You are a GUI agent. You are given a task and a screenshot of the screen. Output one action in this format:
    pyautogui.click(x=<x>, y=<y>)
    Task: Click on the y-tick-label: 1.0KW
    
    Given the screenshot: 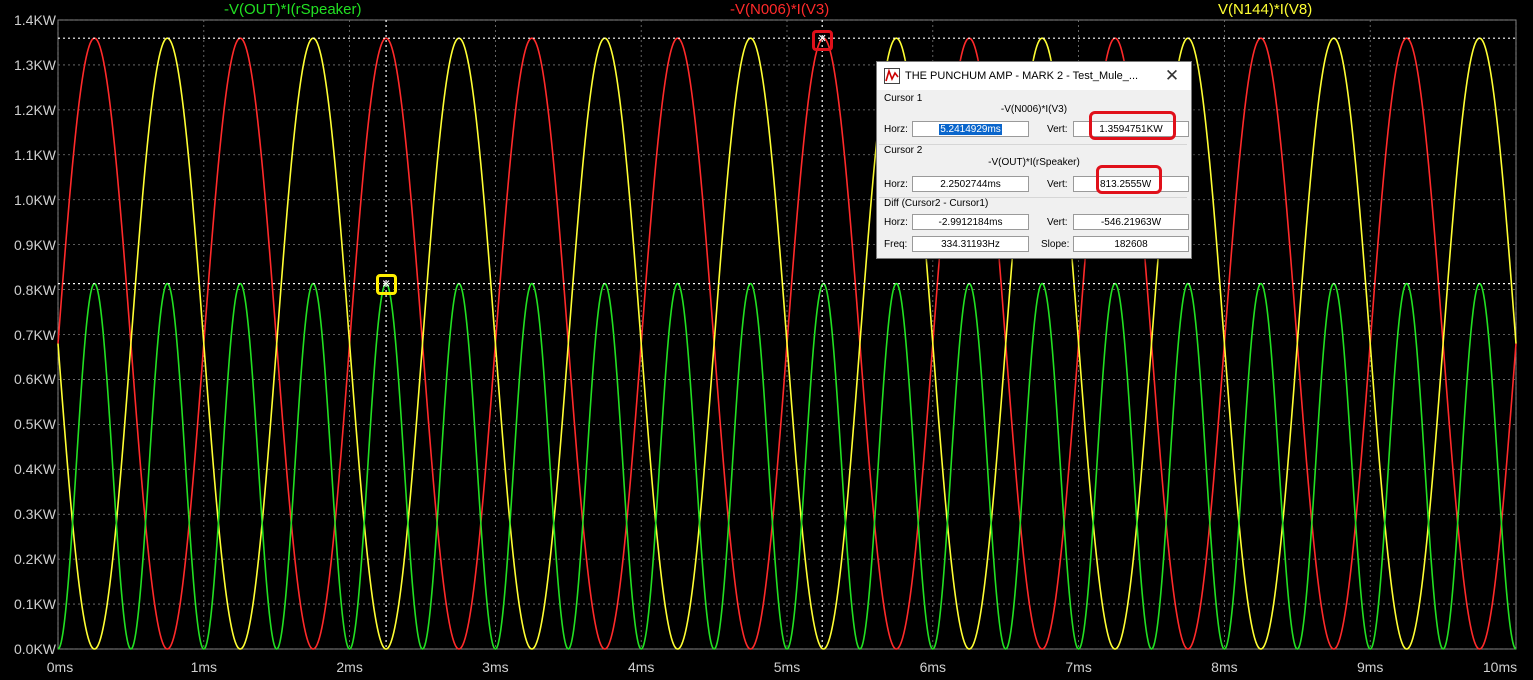 What is the action you would take?
    pyautogui.click(x=34, y=199)
    